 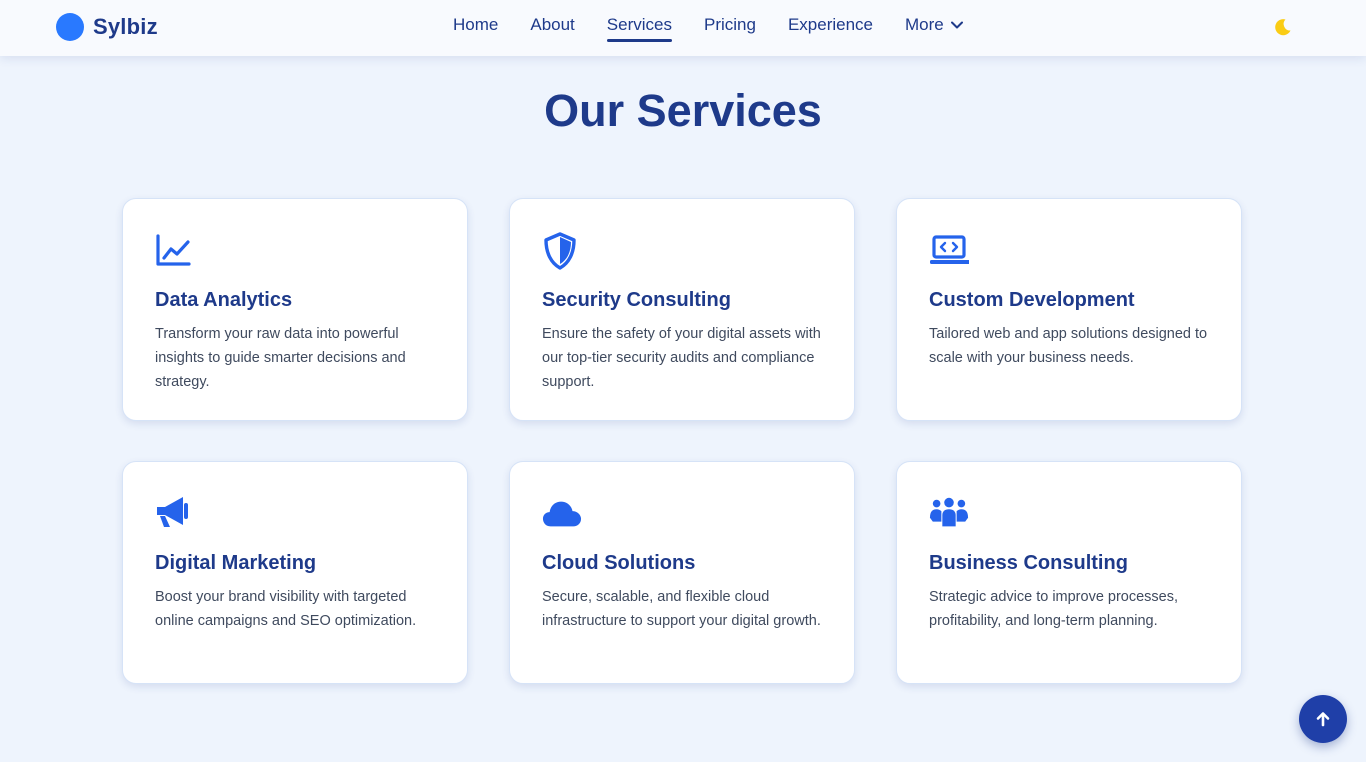 What do you see at coordinates (619, 563) in the screenshot?
I see `card-title: Cloud Solutions` at bounding box center [619, 563].